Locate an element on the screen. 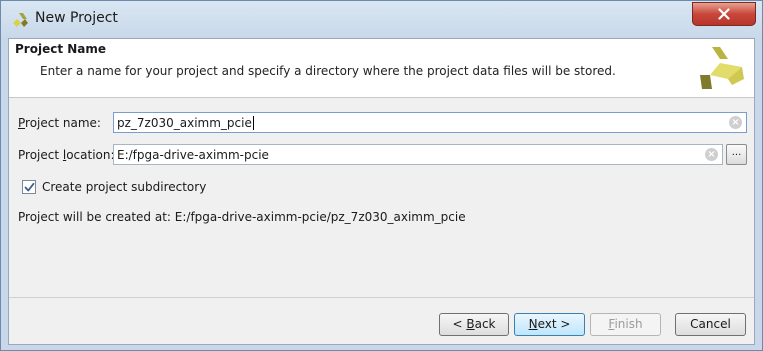 The height and width of the screenshot is (351, 763). back-button: < Back is located at coordinates (474, 324).